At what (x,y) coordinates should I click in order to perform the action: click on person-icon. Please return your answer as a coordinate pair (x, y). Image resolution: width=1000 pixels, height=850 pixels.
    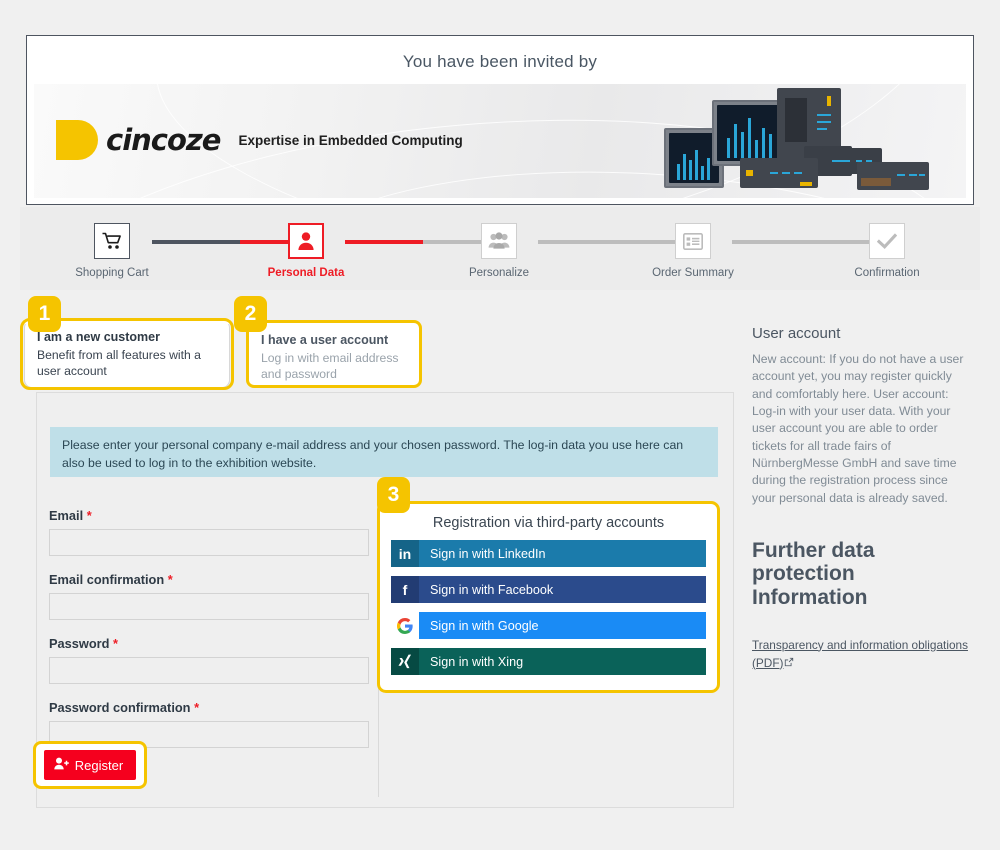
    Looking at the image, I should click on (306, 241).